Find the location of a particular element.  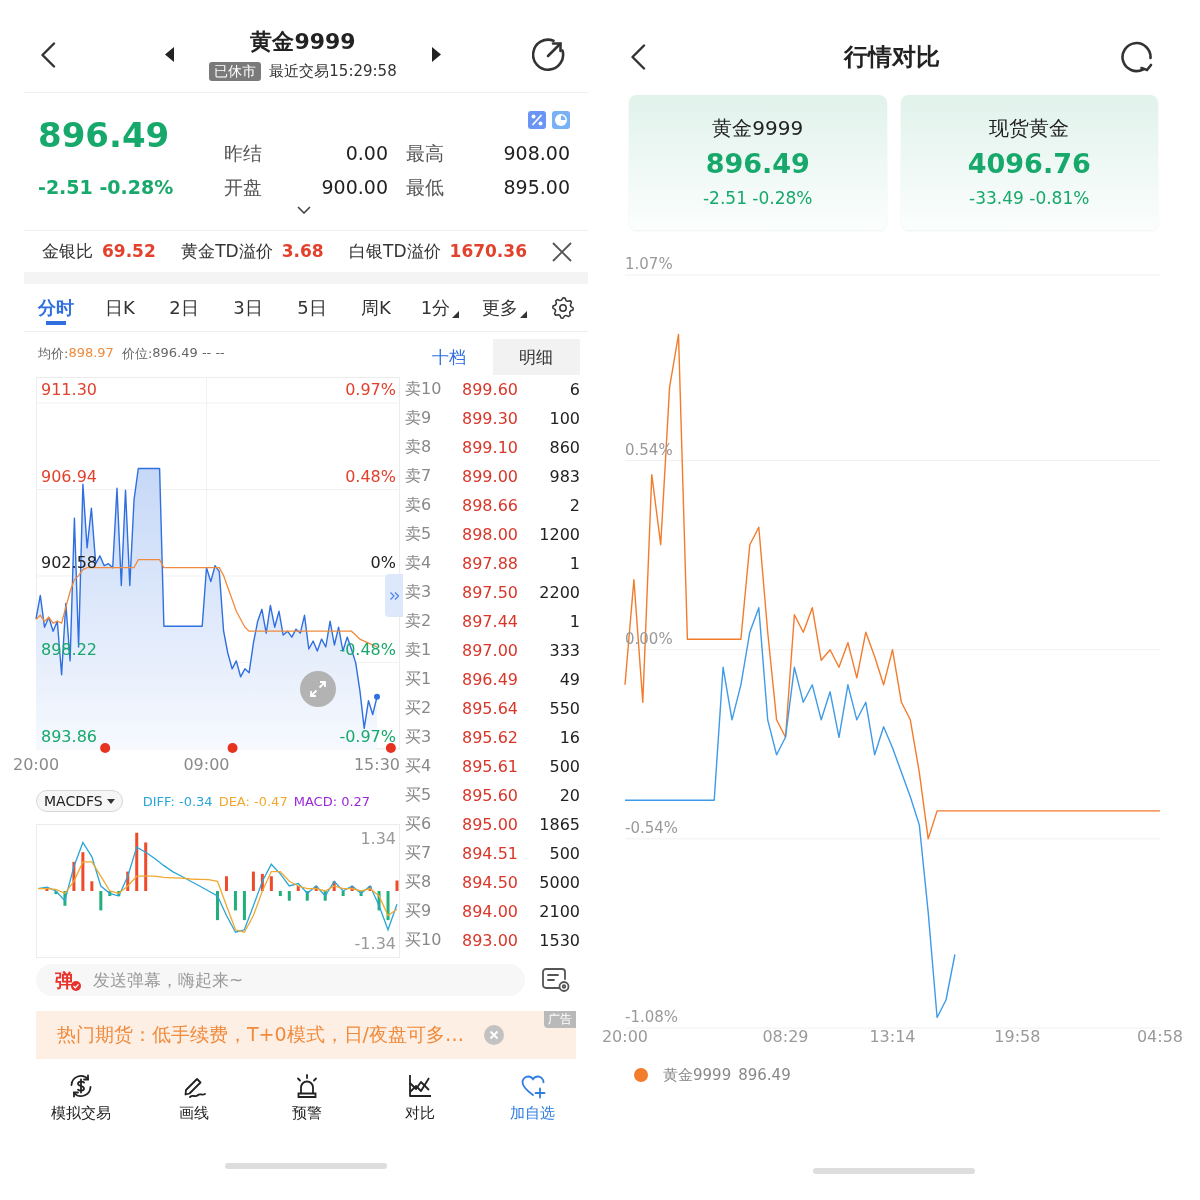

level-volume: 6 is located at coordinates (574, 389).